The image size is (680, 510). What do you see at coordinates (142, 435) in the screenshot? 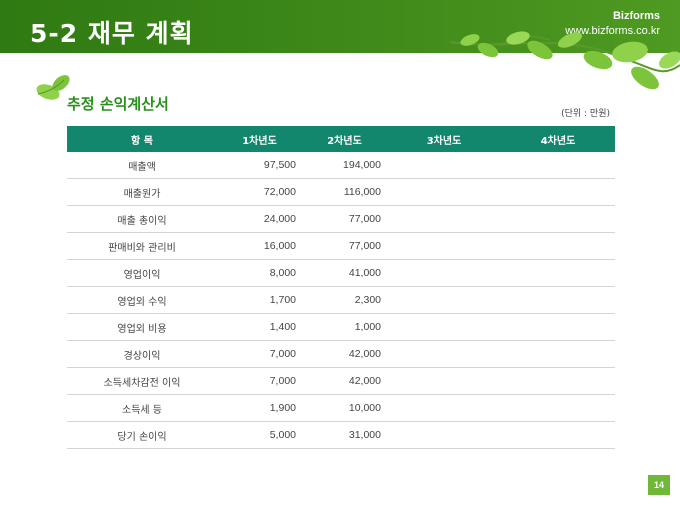
I see `row-label: 당기 손이익` at bounding box center [142, 435].